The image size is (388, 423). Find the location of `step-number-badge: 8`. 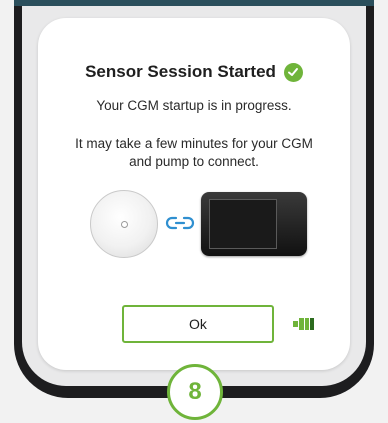

step-number-badge: 8 is located at coordinates (195, 392).